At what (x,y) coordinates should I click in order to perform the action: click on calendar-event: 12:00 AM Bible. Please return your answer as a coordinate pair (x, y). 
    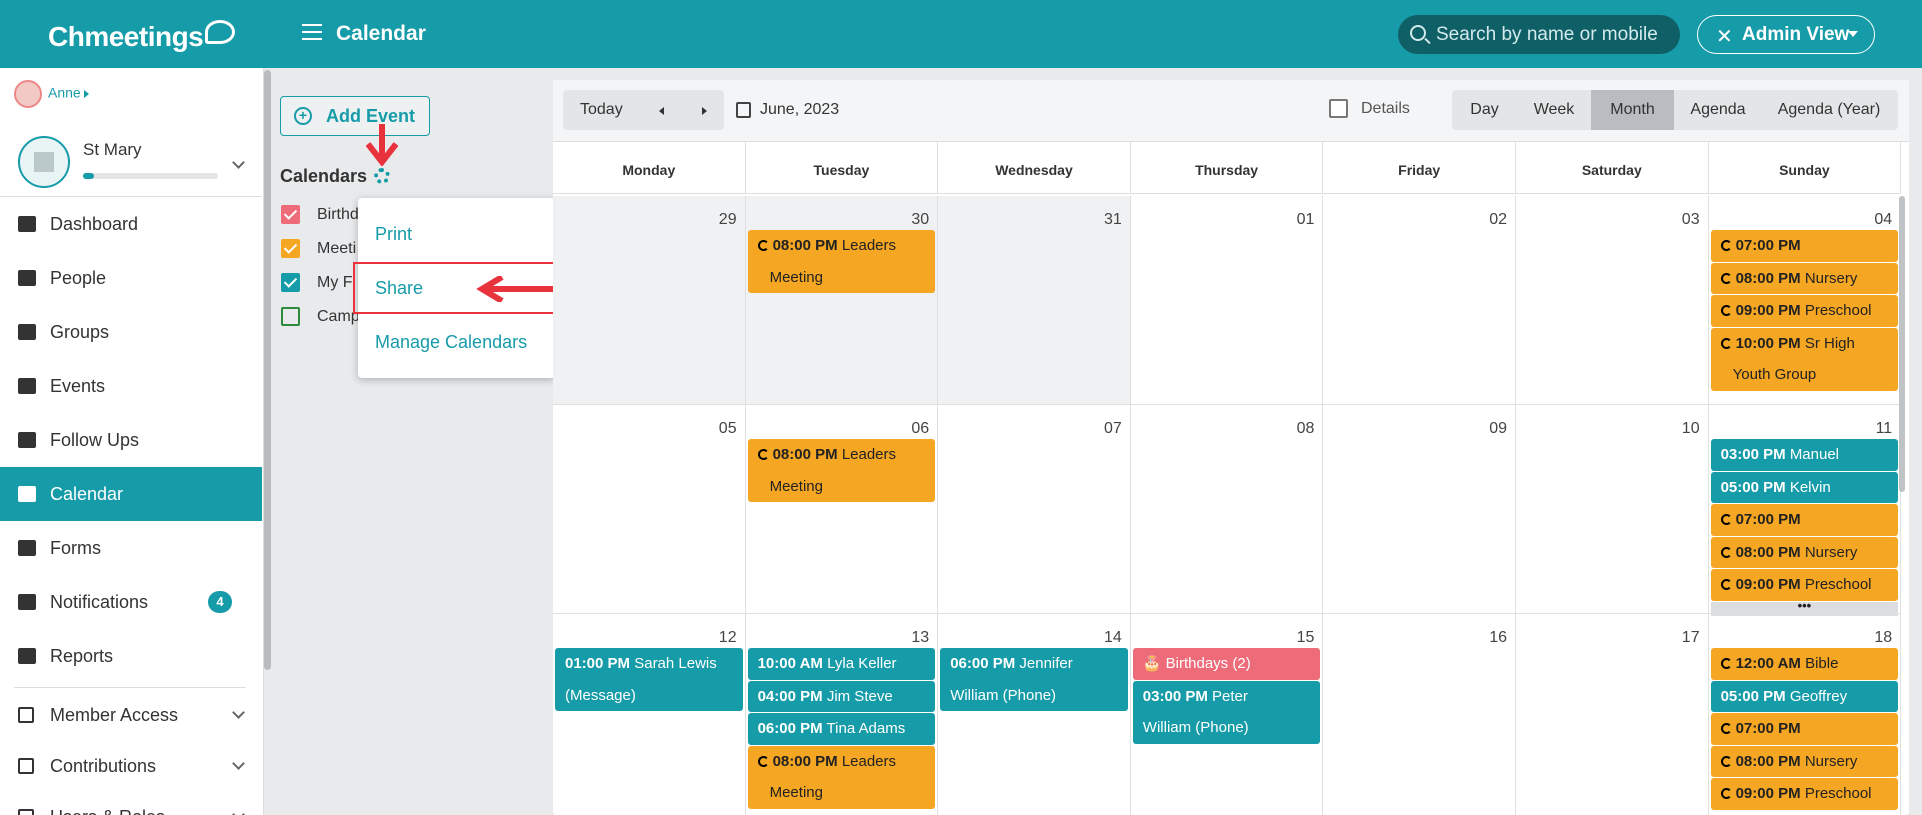
    Looking at the image, I should click on (1804, 664).